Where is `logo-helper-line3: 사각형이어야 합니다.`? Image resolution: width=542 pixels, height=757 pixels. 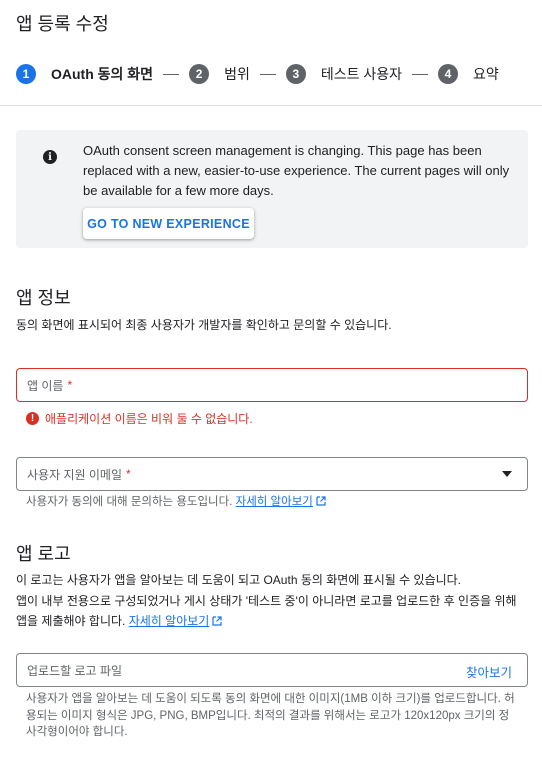
logo-helper-line3: 사각형이어야 합니다. is located at coordinates (77, 732).